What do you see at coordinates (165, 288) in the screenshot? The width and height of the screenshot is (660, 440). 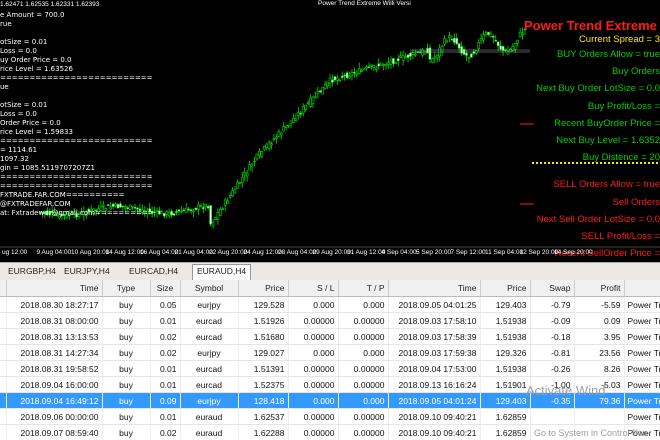 I see `column-header: Size` at bounding box center [165, 288].